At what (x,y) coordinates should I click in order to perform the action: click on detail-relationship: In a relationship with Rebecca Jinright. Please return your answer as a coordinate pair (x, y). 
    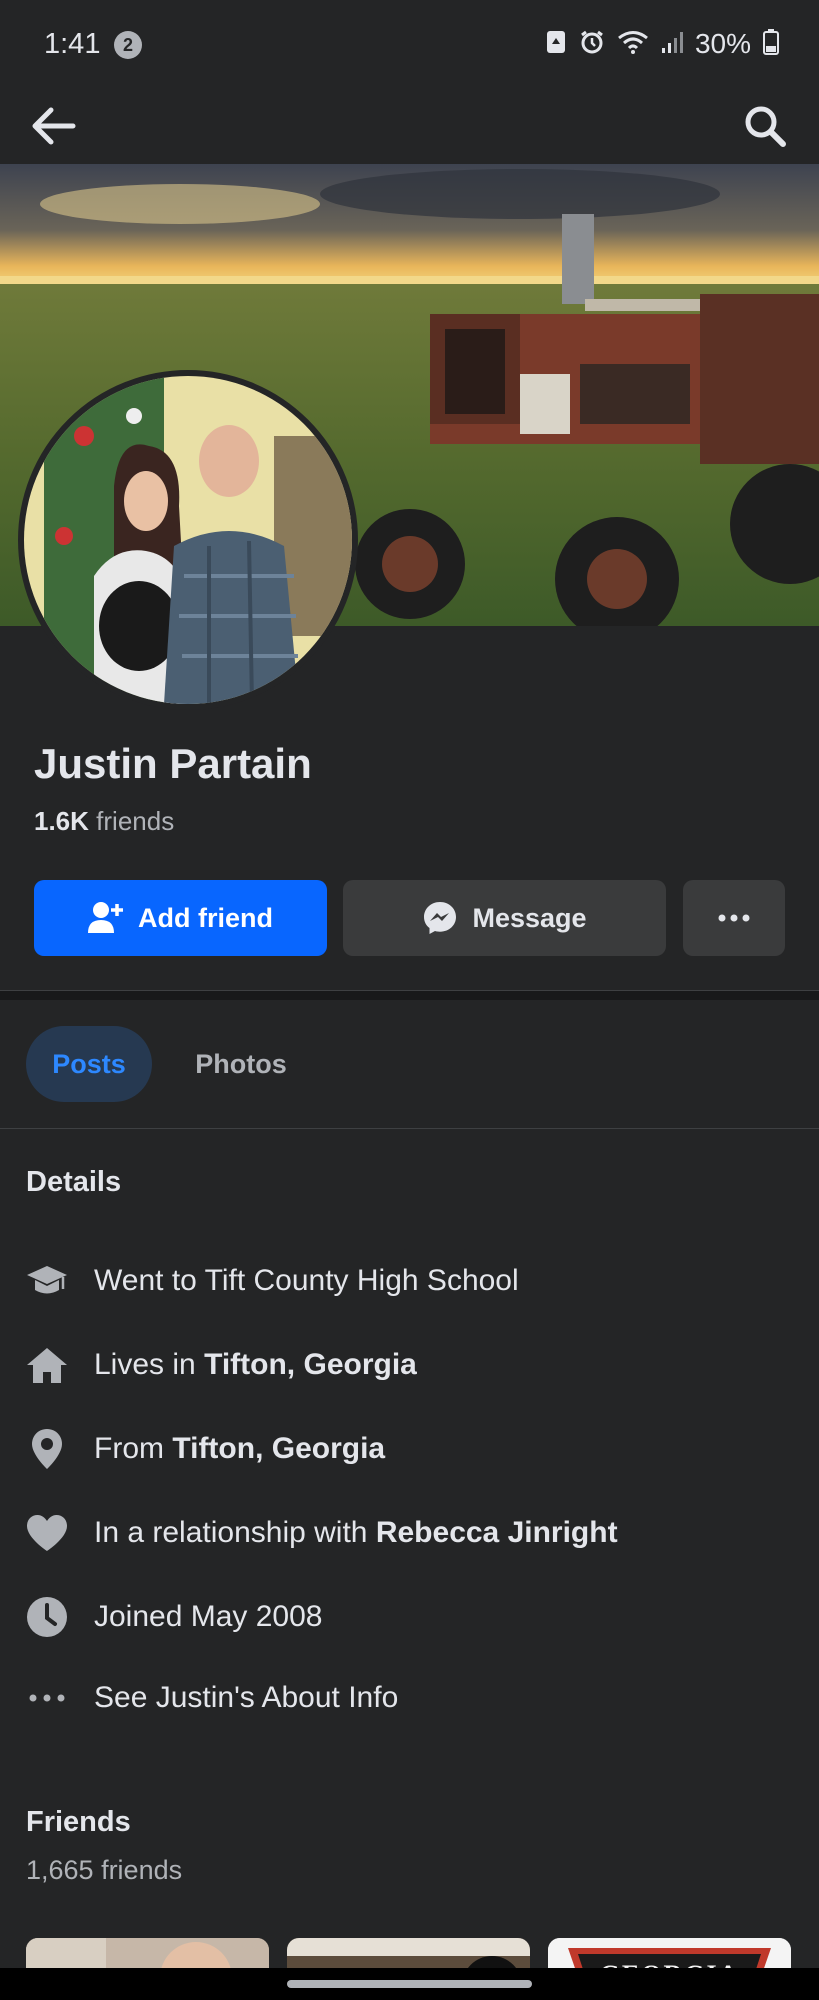
    Looking at the image, I should click on (411, 1533).